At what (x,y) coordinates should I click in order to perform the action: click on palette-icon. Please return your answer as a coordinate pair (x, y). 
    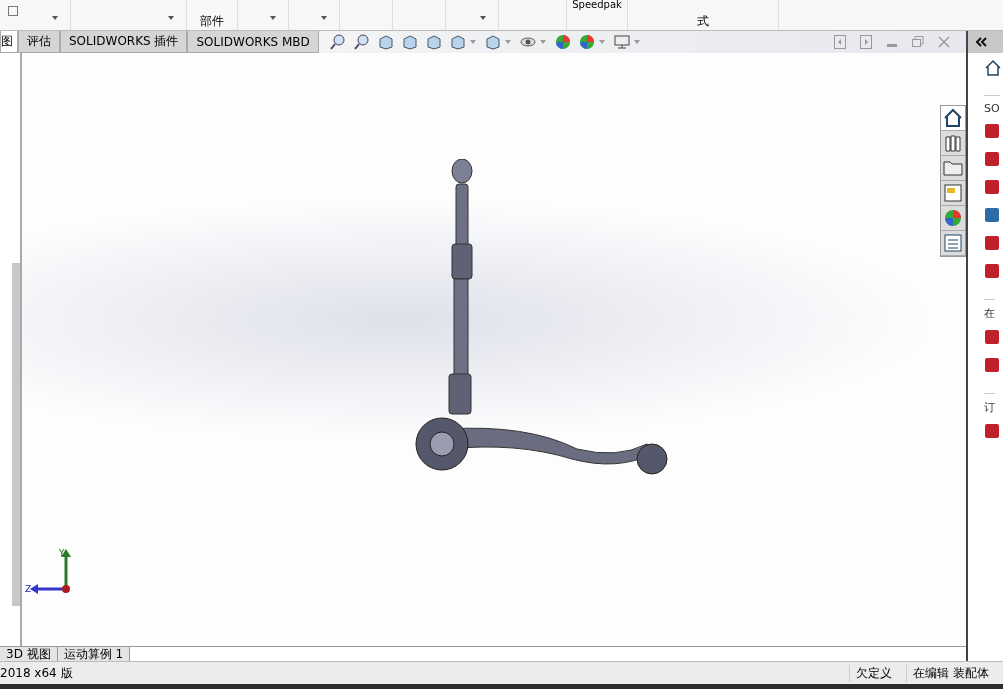
    Looking at the image, I should click on (953, 193).